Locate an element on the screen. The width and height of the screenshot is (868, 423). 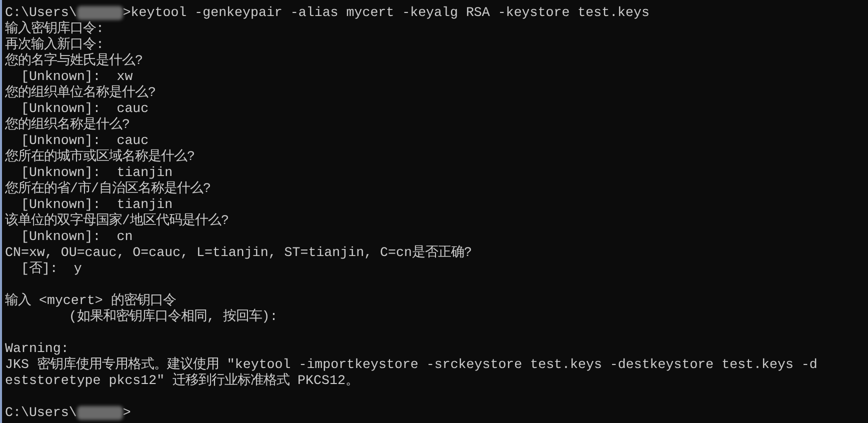
console-line: [Unknown]: cn is located at coordinates (76, 237).